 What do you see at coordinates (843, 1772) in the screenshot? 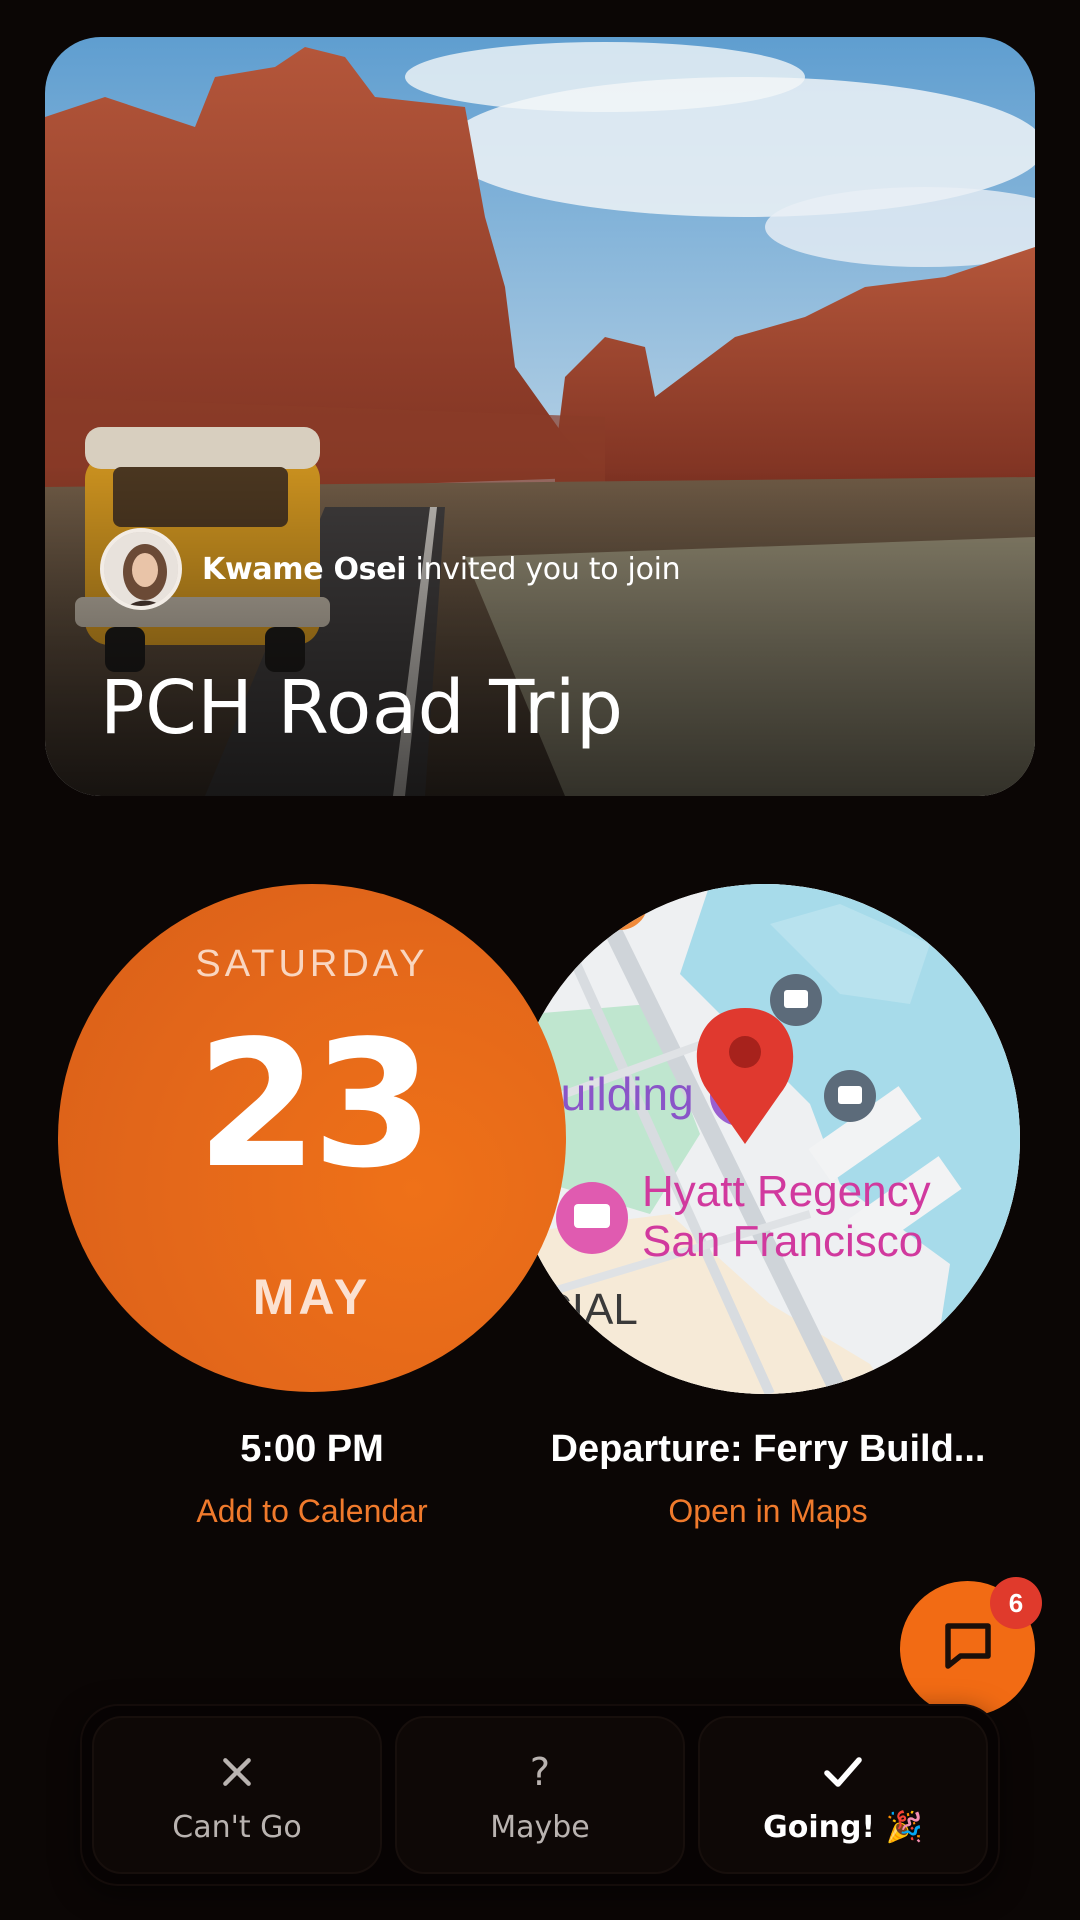
I see `checkmark-icon` at bounding box center [843, 1772].